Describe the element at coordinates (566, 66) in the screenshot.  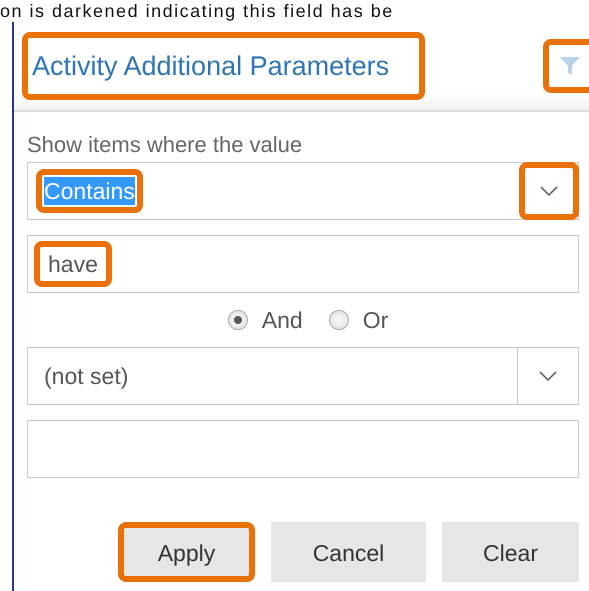
I see `filter-icon` at that location.